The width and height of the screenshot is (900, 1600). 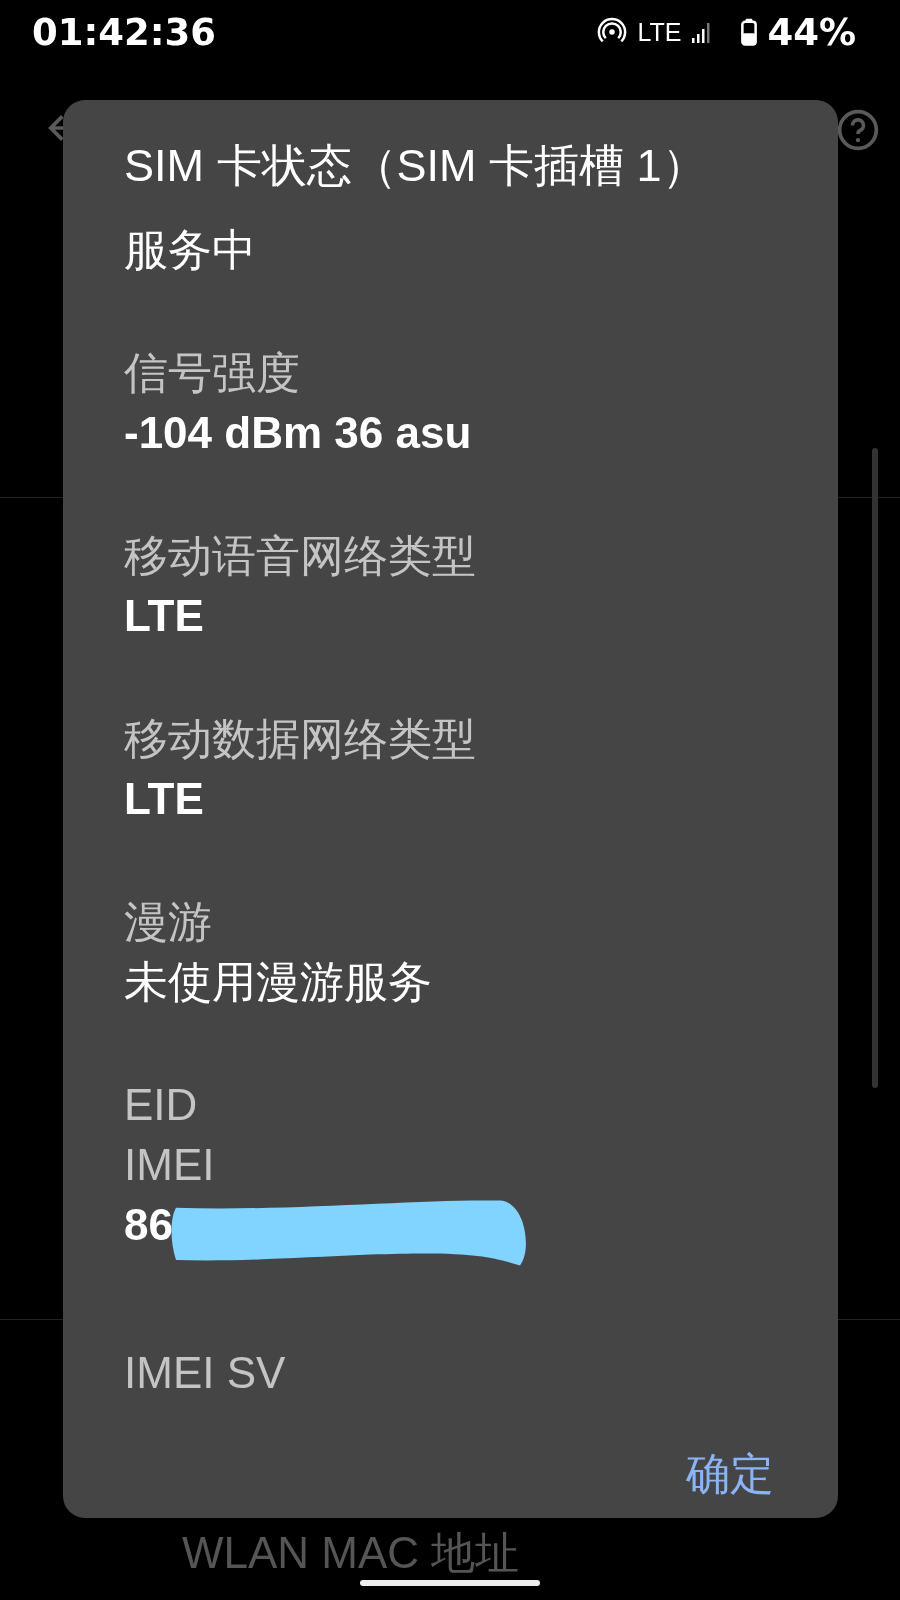 What do you see at coordinates (124, 32) in the screenshot?
I see `clock-time: 01:42:36` at bounding box center [124, 32].